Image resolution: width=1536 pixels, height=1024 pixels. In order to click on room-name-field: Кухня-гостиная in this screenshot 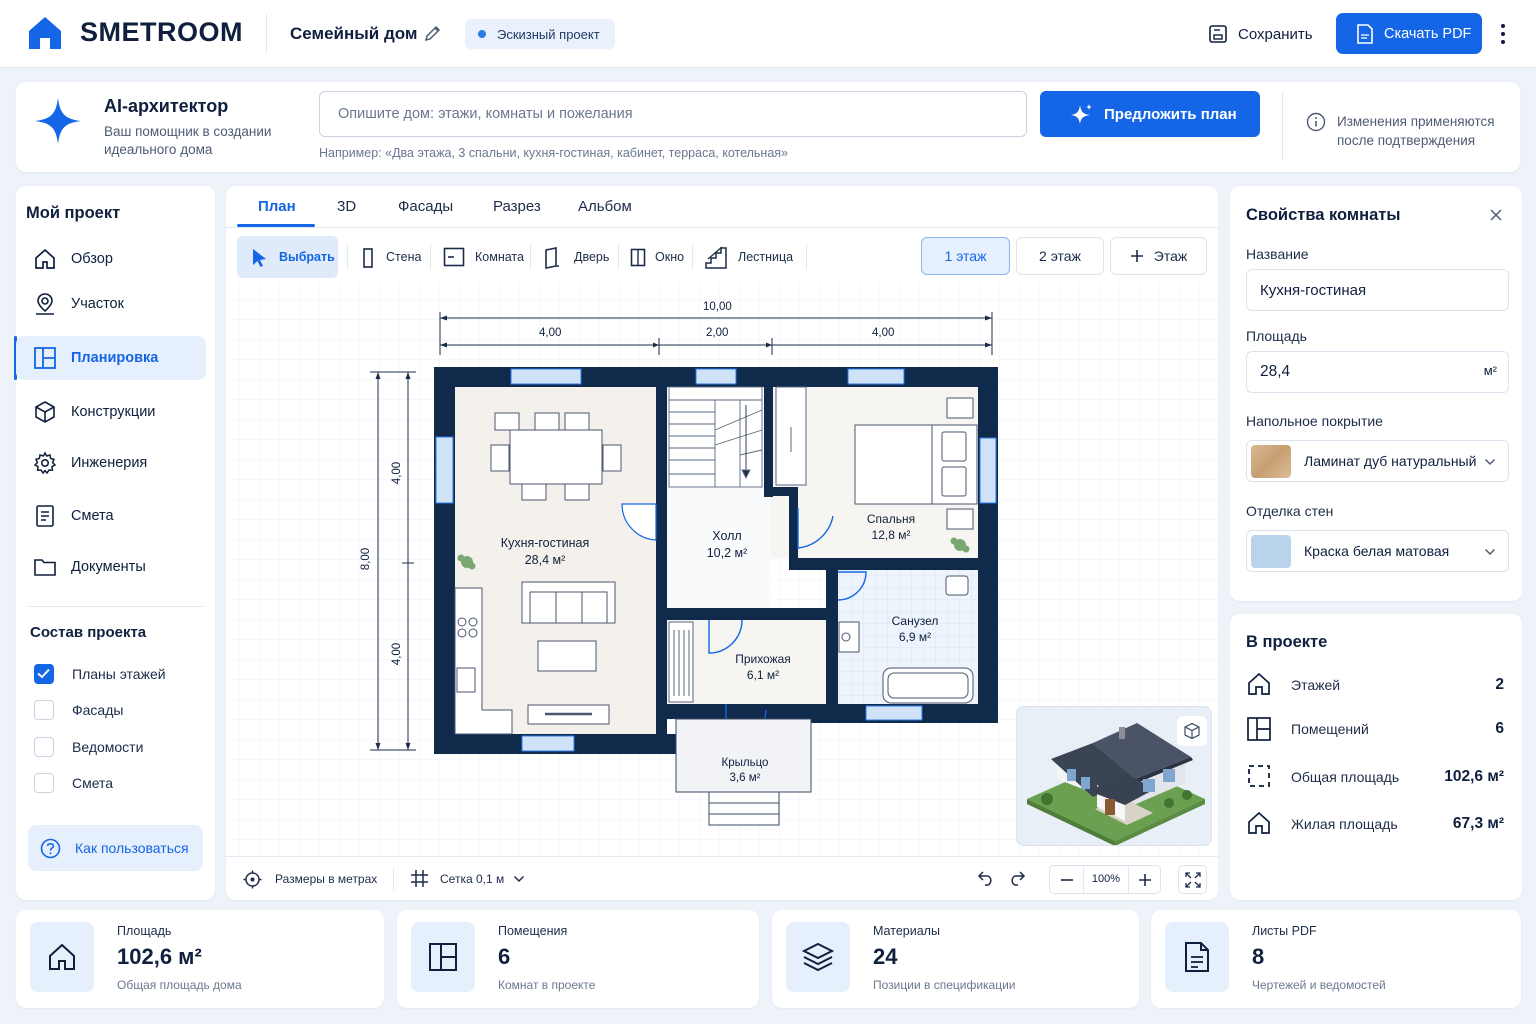, I will do `click(1377, 290)`.